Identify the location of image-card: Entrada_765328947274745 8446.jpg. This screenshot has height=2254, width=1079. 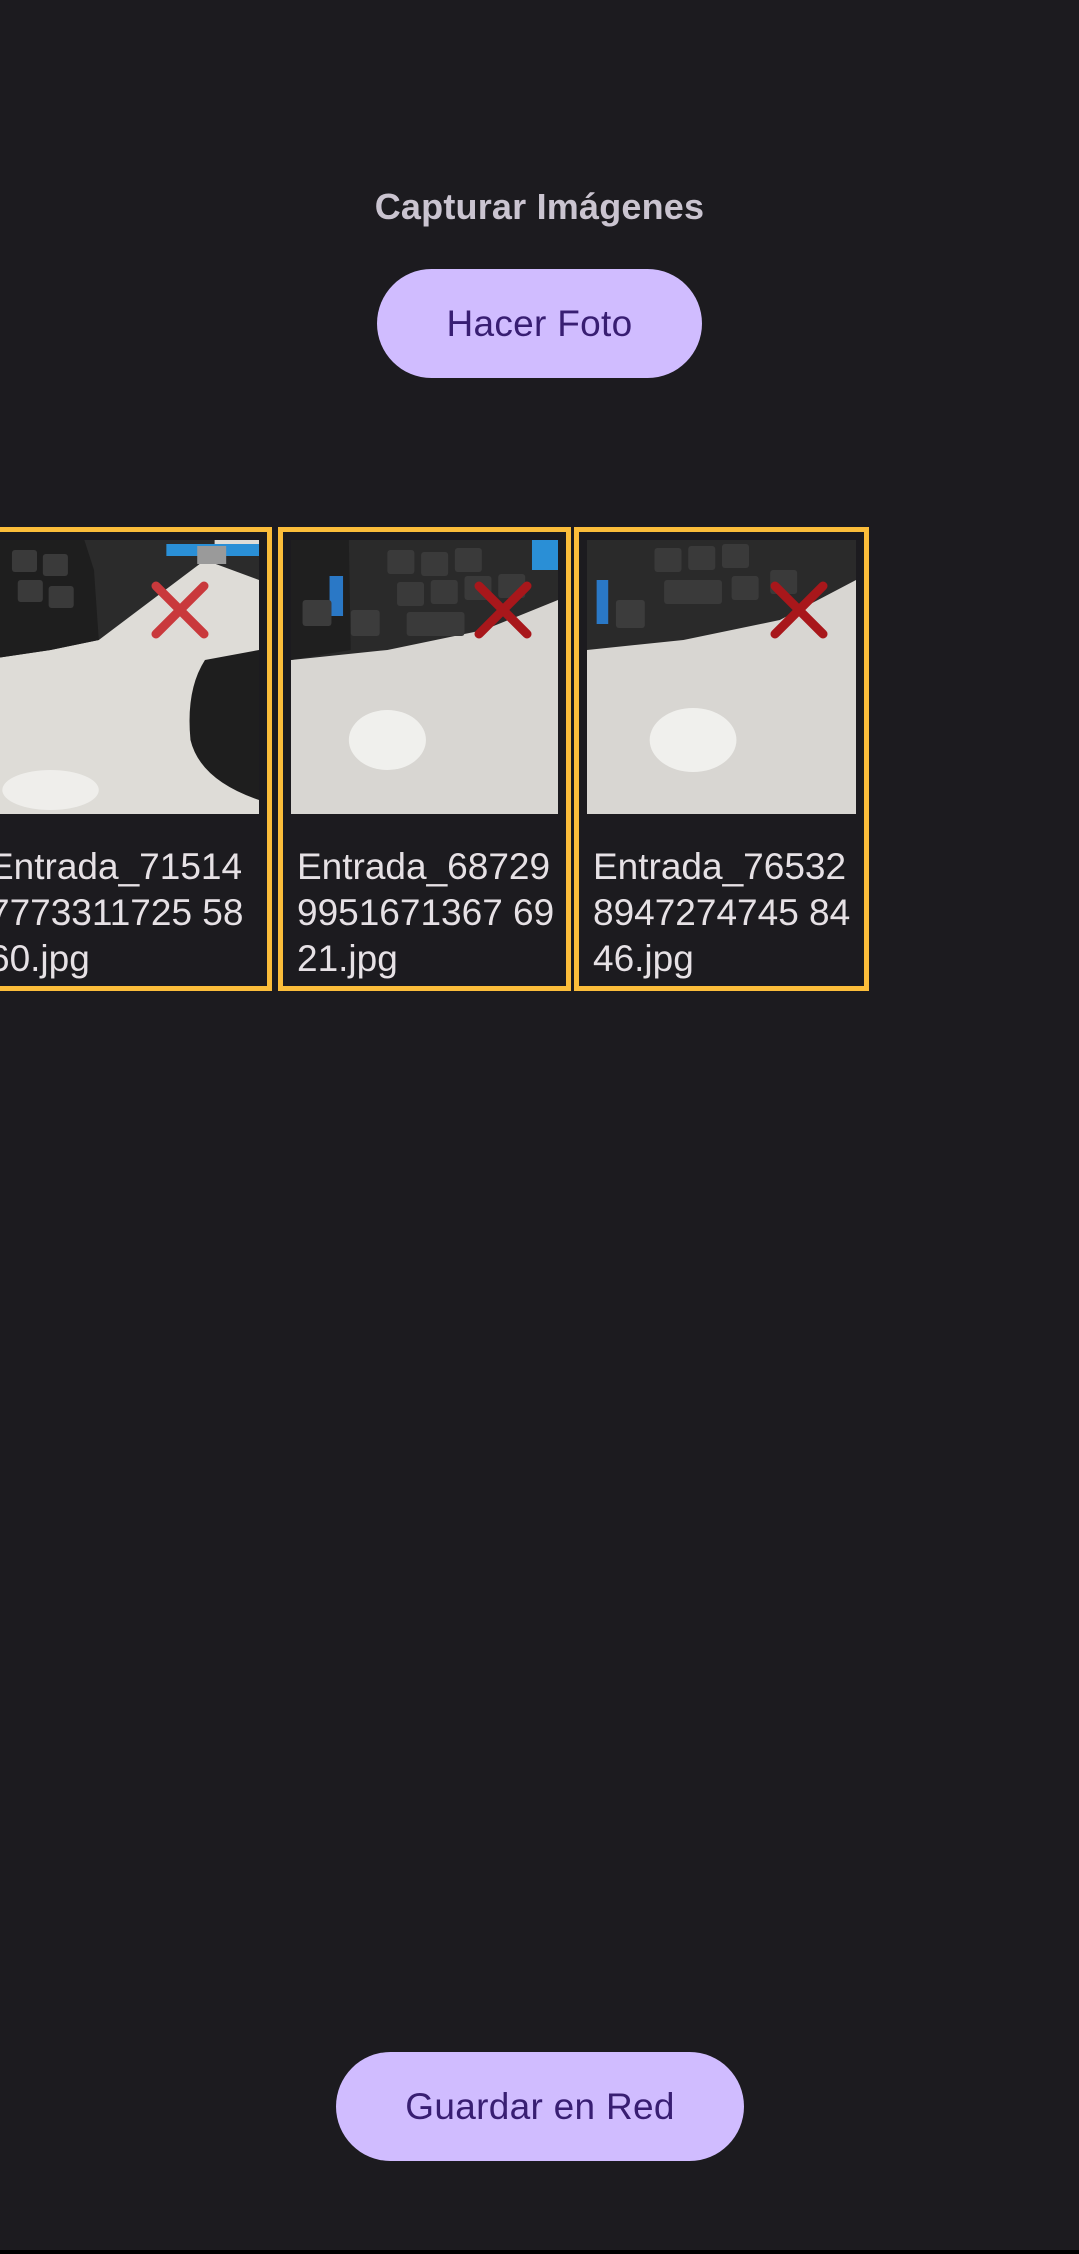
(721, 759).